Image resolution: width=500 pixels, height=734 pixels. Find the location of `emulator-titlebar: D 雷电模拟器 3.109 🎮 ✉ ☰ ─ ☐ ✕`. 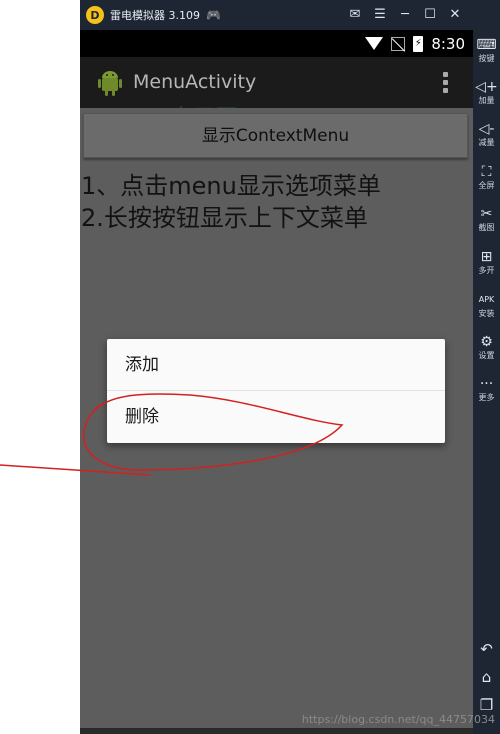

emulator-titlebar: D 雷电模拟器 3.109 🎮 ✉ ☰ ─ ☐ ✕ is located at coordinates (290, 15).